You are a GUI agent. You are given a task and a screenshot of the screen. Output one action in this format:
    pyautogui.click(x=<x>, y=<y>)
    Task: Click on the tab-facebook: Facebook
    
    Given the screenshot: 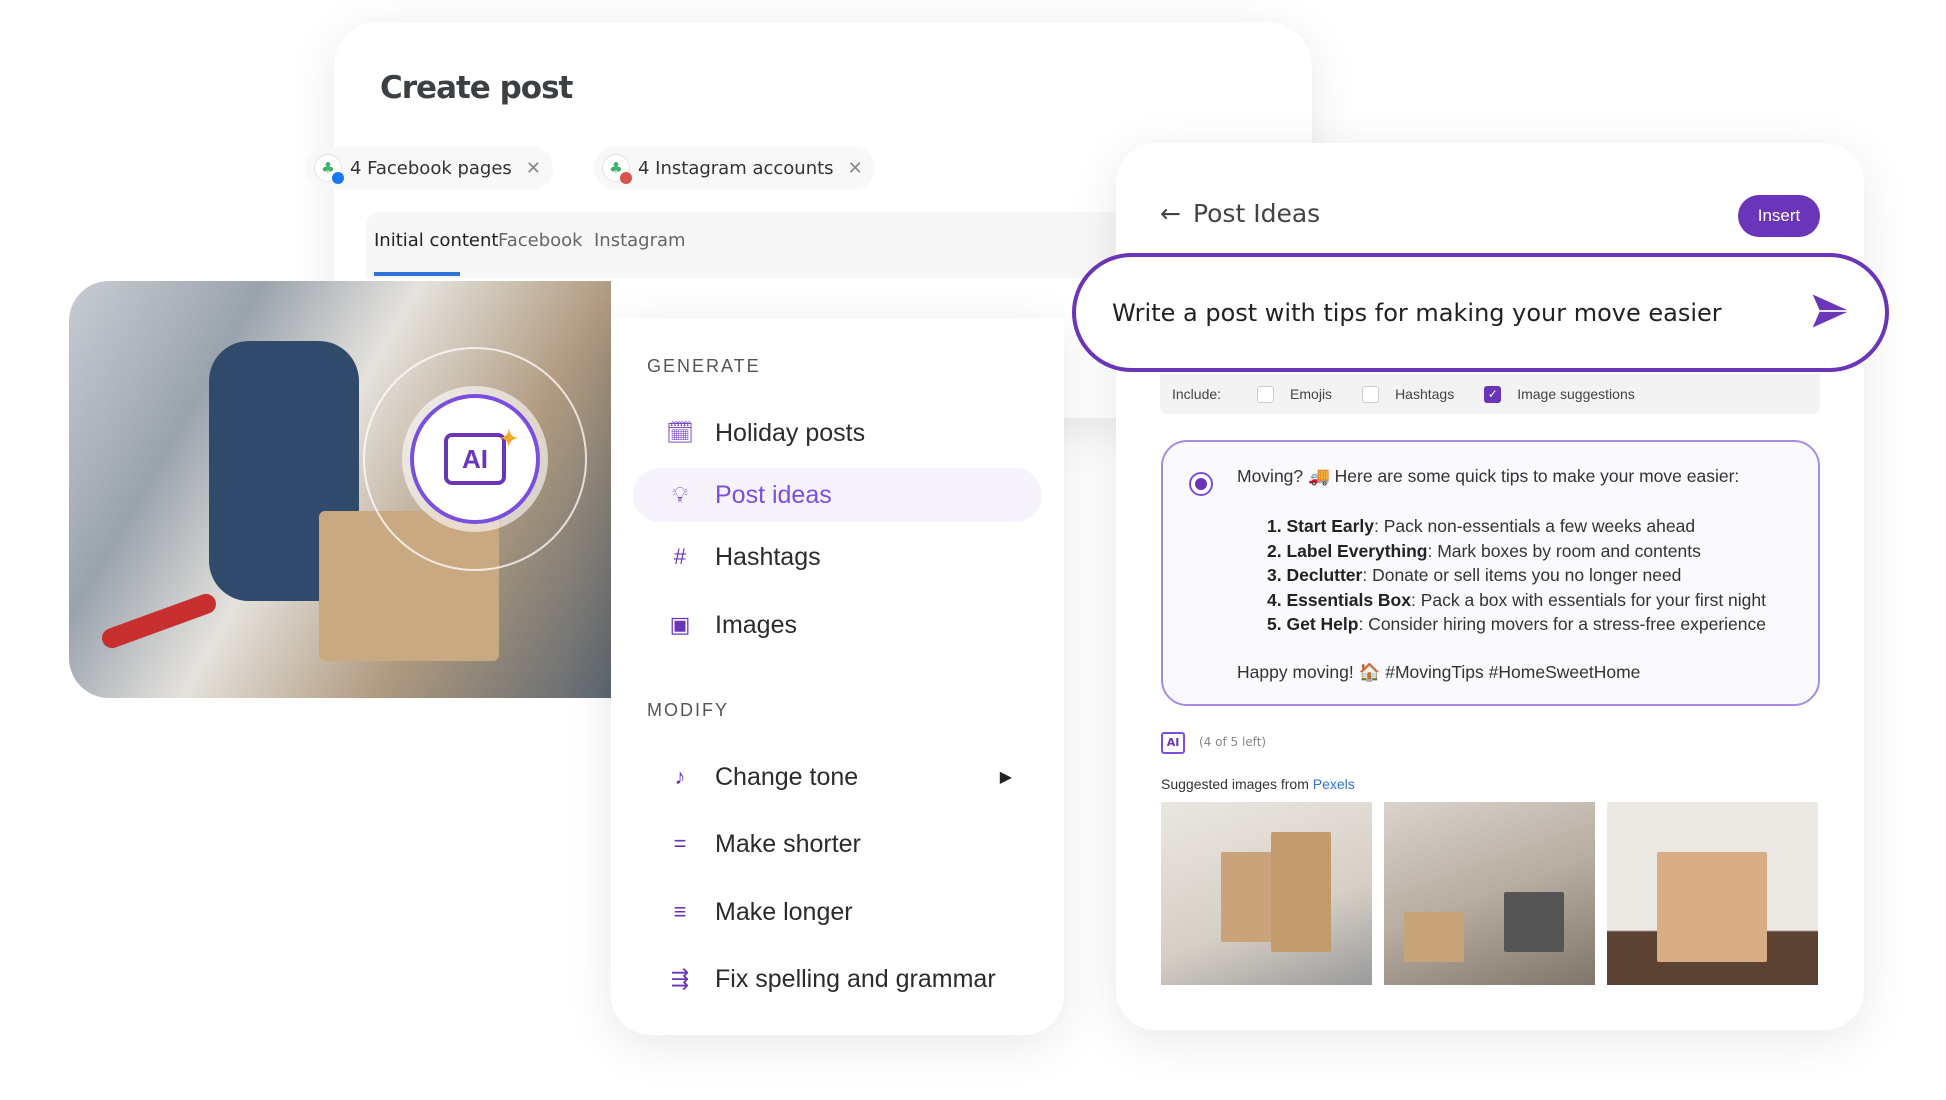 What is the action you would take?
    pyautogui.click(x=540, y=240)
    